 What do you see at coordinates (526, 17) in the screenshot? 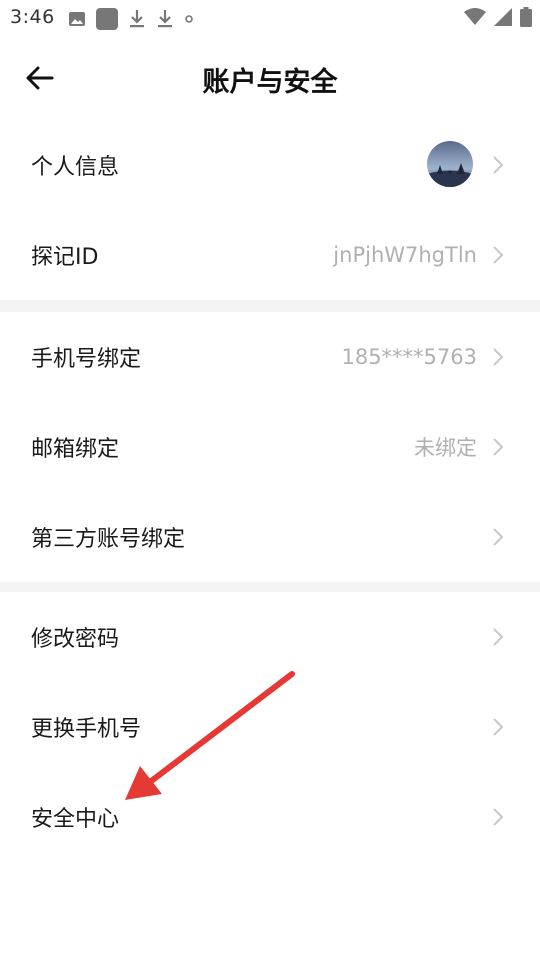
I see `battery-icon` at bounding box center [526, 17].